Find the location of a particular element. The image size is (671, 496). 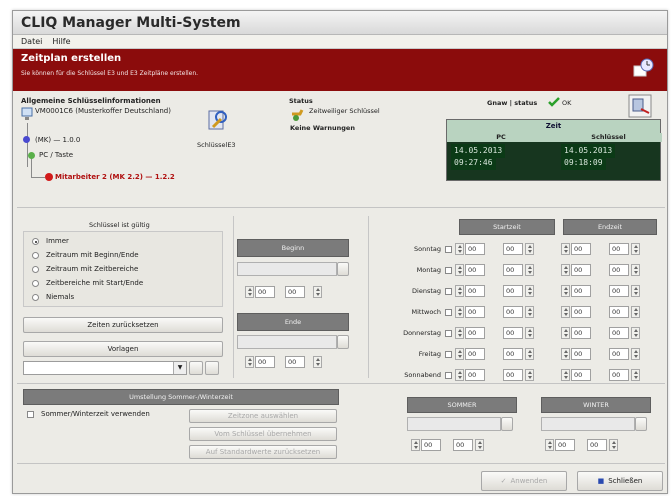

winter-hour: 00 is located at coordinates (565, 445).